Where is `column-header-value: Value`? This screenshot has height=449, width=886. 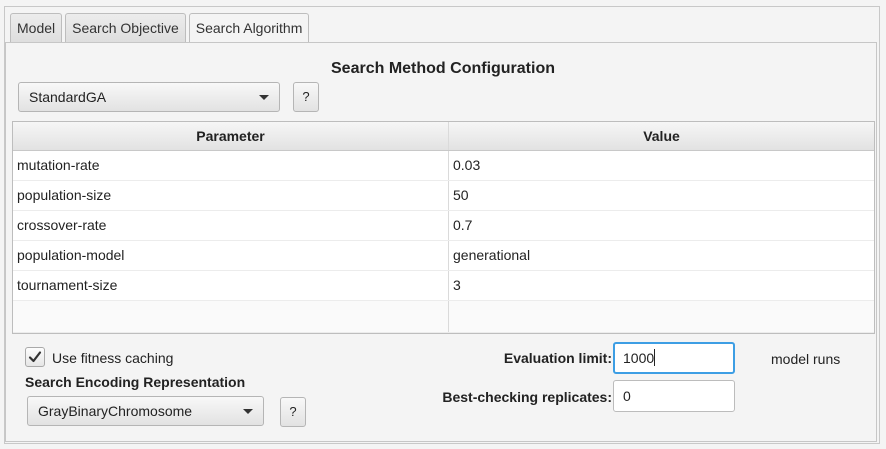
column-header-value: Value is located at coordinates (661, 136).